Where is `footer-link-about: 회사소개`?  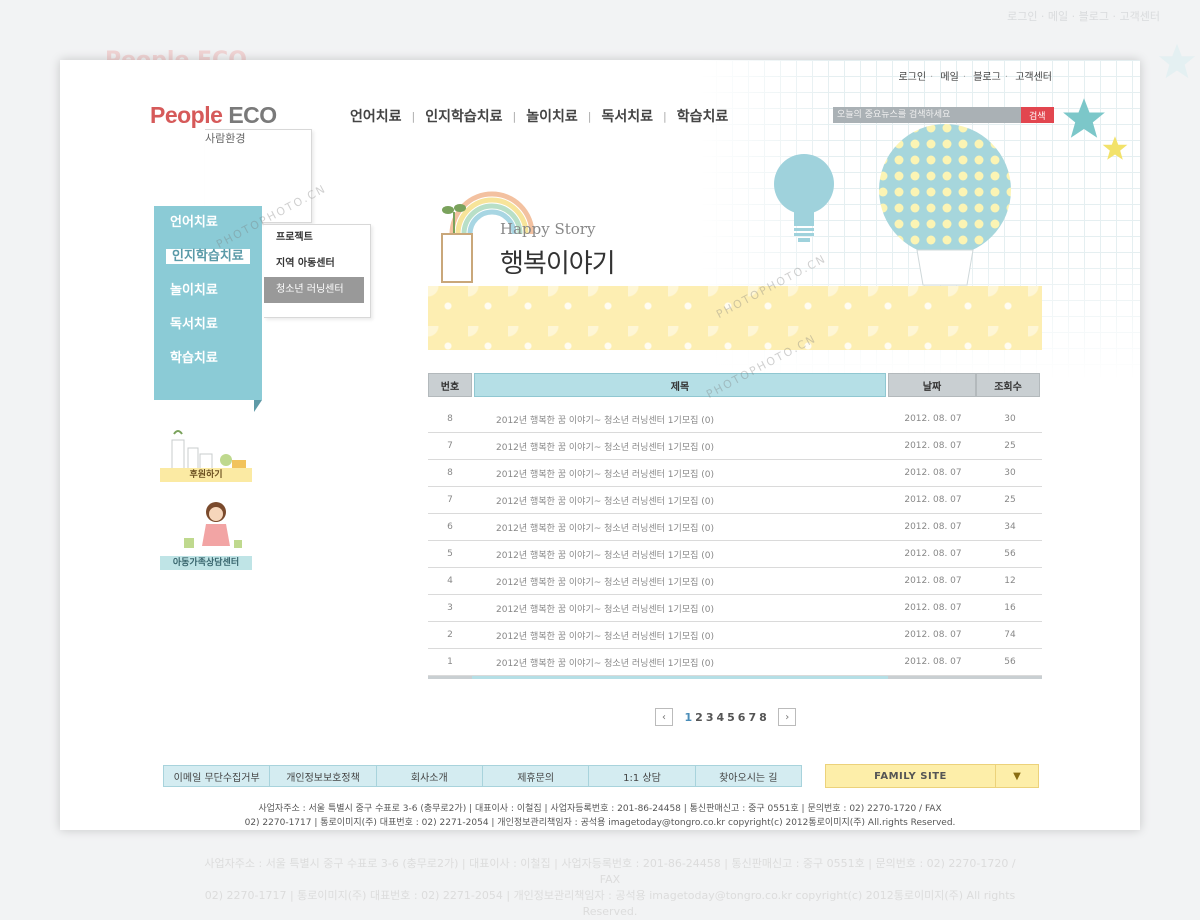 footer-link-about: 회사소개 is located at coordinates (430, 776).